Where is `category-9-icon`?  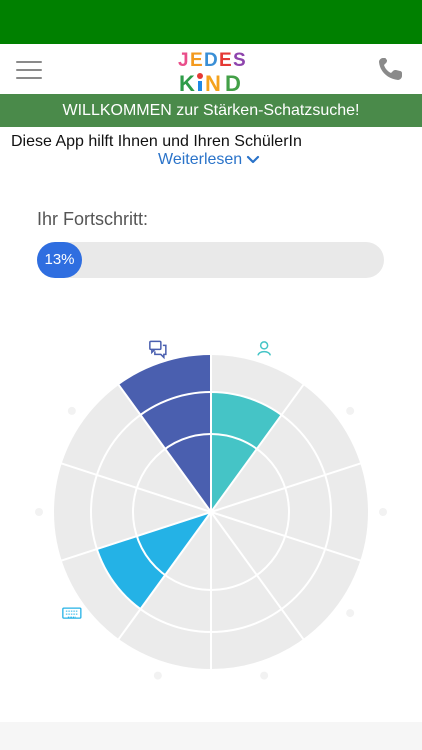 category-9-icon is located at coordinates (71, 410).